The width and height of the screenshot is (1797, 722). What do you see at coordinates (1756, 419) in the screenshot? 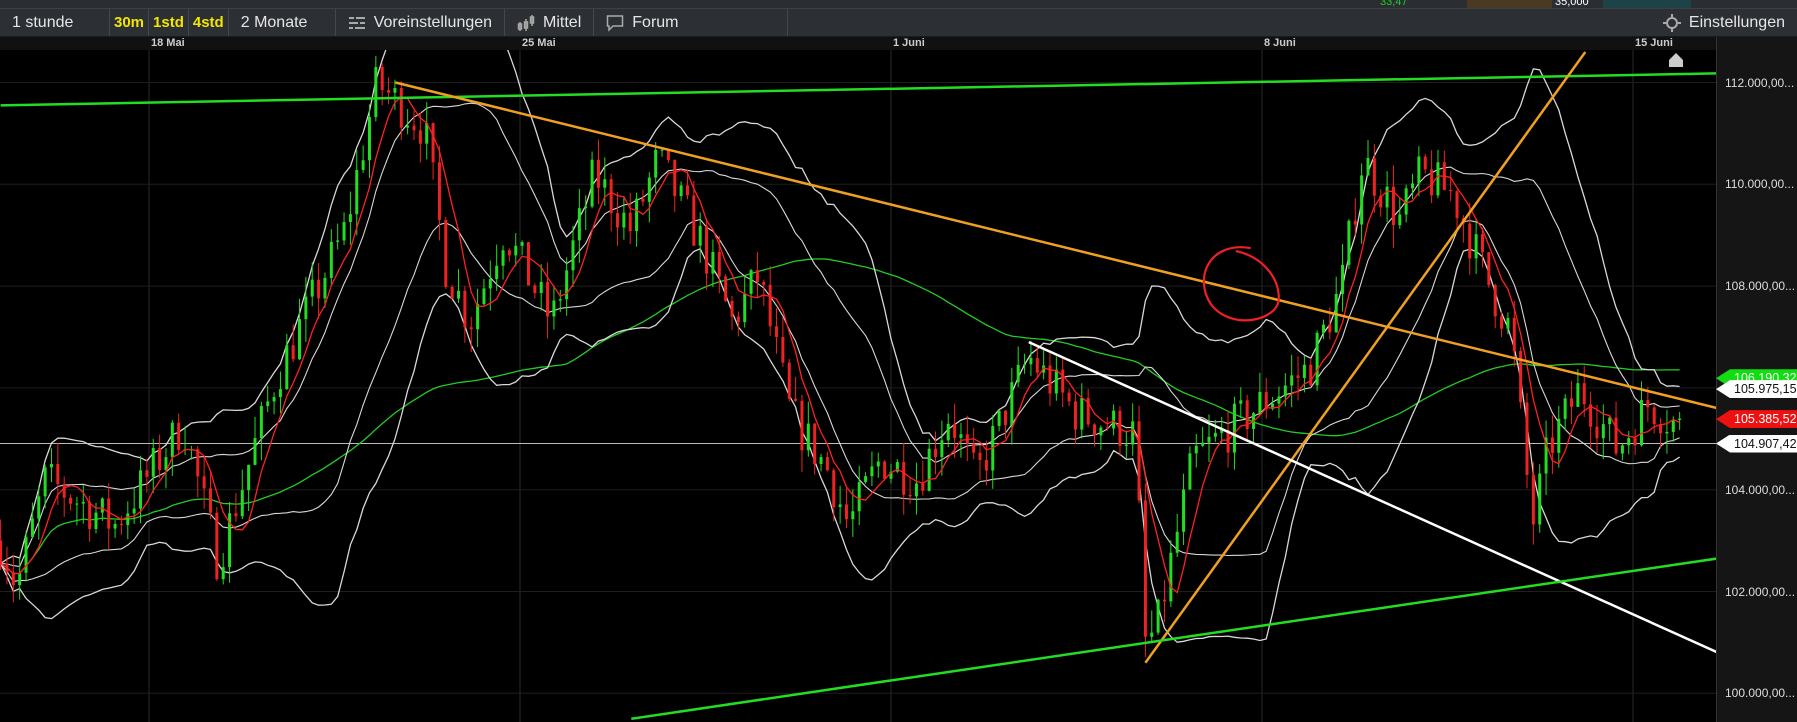
I see `price-label-last: 105.385,528` at bounding box center [1756, 419].